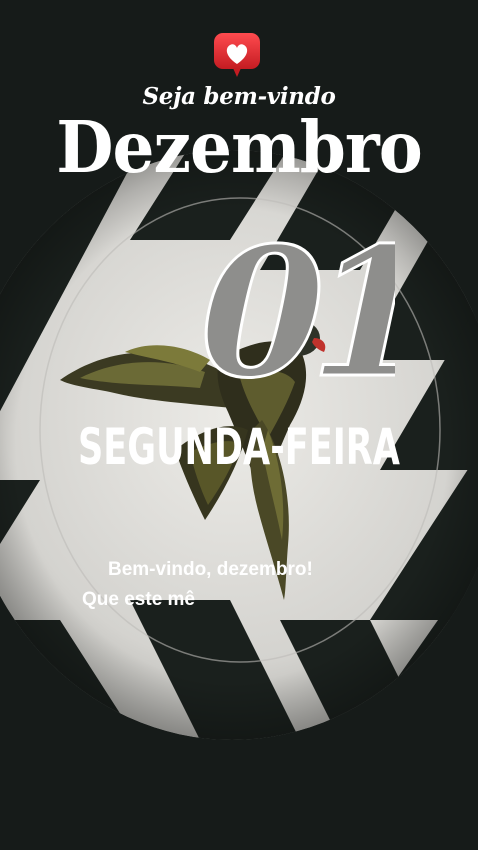 Image resolution: width=478 pixels, height=850 pixels. Describe the element at coordinates (239, 147) in the screenshot. I see `month-title: Dezembro` at that location.